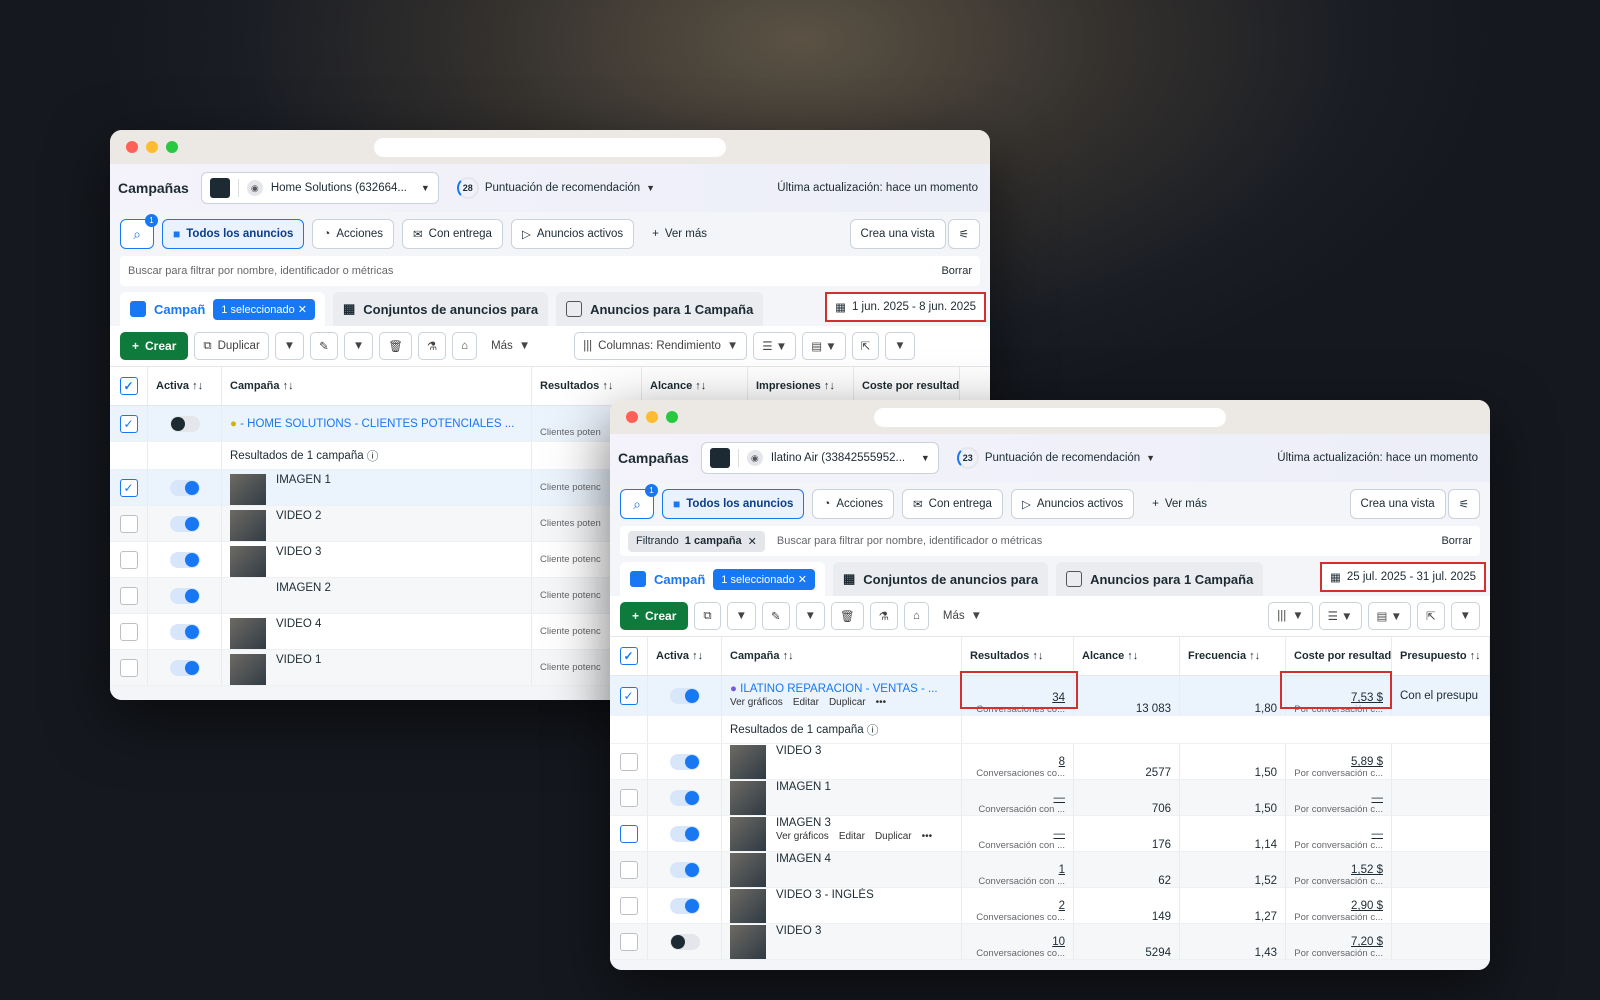 The height and width of the screenshot is (1000, 1600). I want to click on delete-button: 🗑, so click(395, 346).